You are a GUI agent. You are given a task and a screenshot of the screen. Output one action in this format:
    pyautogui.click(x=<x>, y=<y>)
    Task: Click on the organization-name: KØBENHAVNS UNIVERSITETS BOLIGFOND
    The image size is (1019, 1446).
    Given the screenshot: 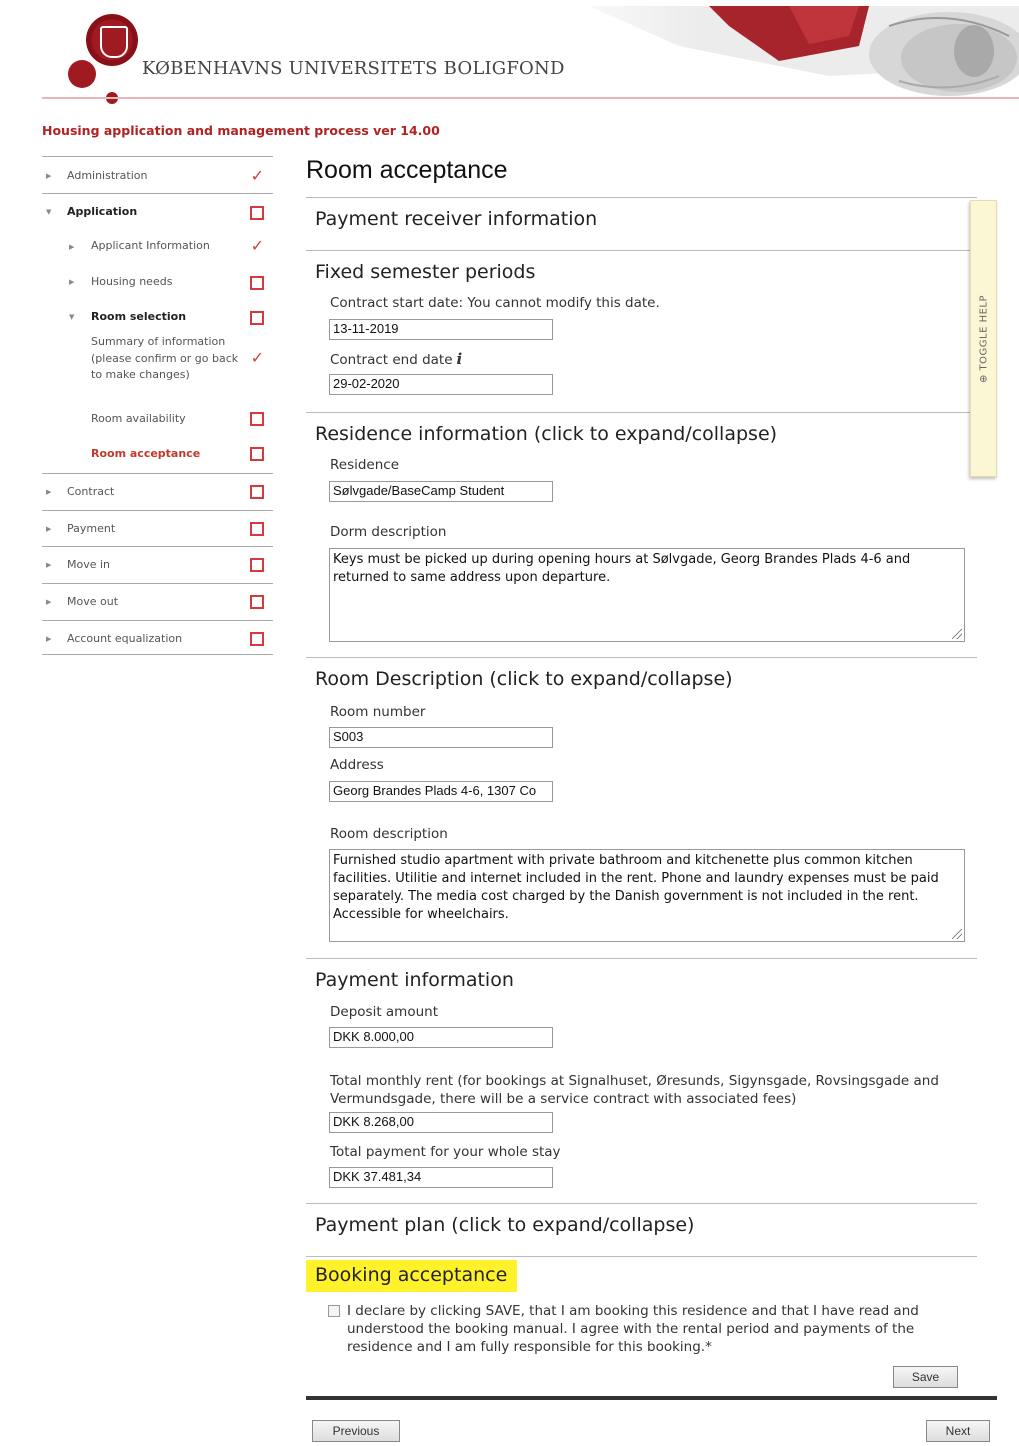 What is the action you would take?
    pyautogui.click(x=353, y=68)
    